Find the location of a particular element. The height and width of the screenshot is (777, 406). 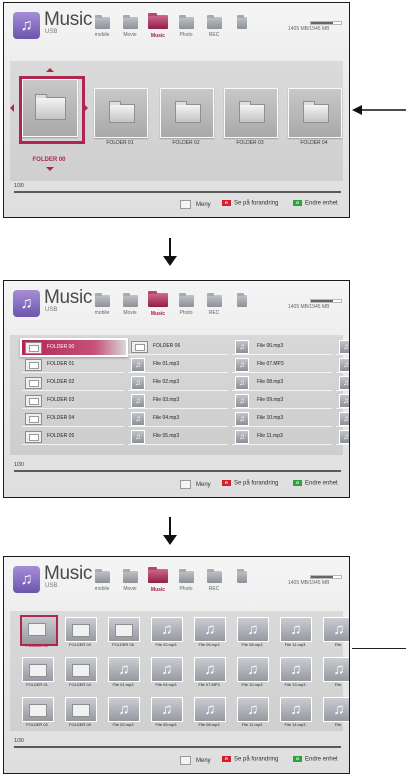

list-item: ♫ File 06.mp3 is located at coordinates (282, 347).